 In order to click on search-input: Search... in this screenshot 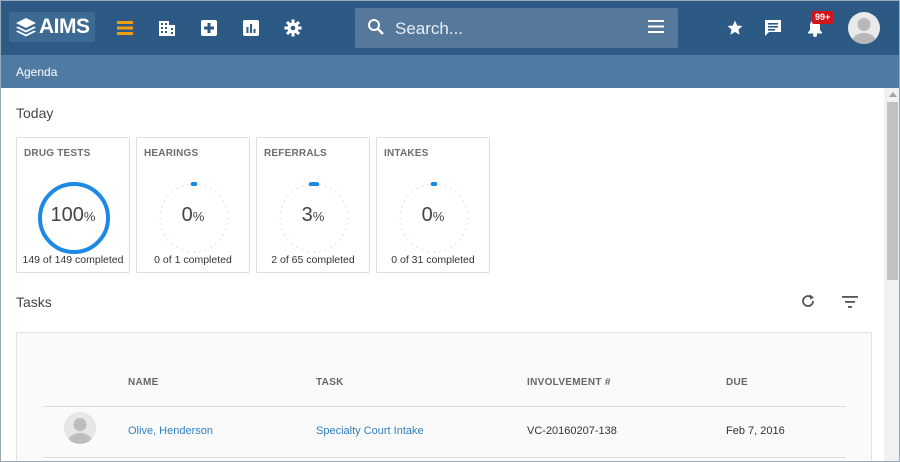, I will do `click(429, 29)`.